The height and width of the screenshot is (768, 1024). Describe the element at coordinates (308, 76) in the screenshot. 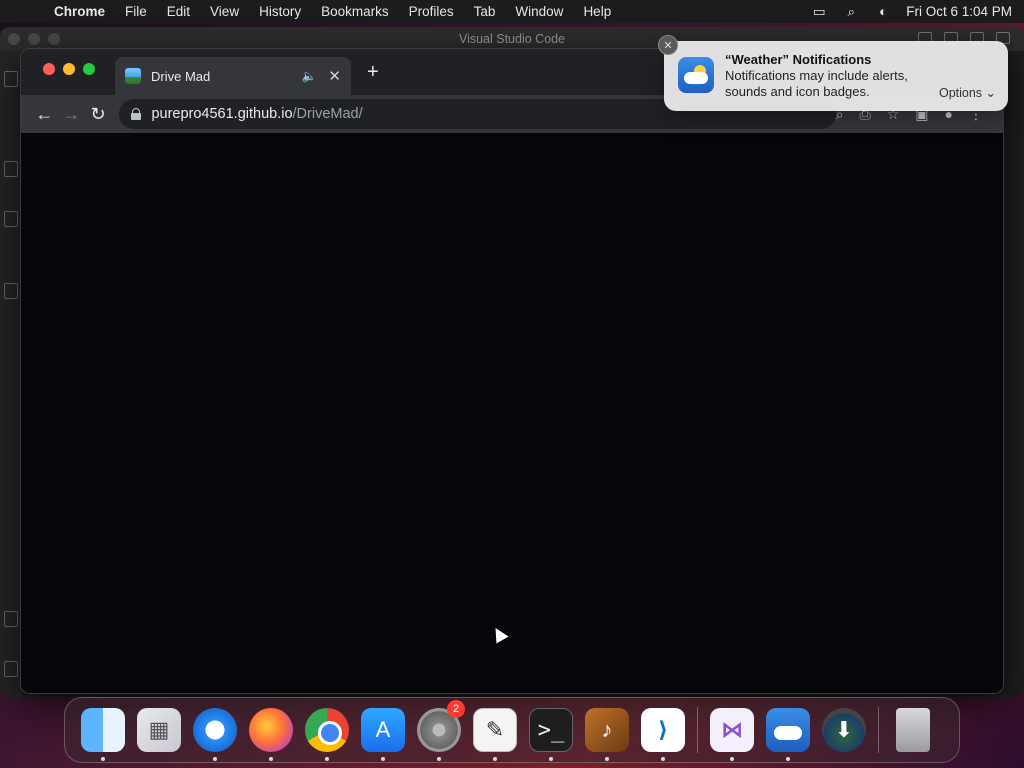

I see `tab-audio-playing-icon: 🔈` at that location.